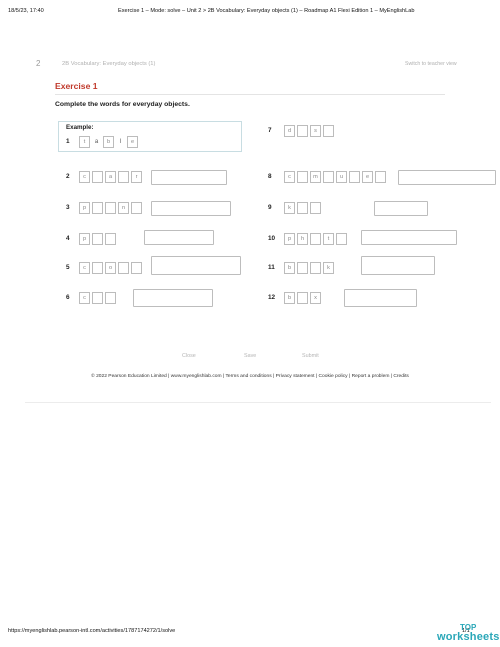 The image size is (500, 647). Describe the element at coordinates (315, 298) in the screenshot. I see `letter-box: x` at that location.